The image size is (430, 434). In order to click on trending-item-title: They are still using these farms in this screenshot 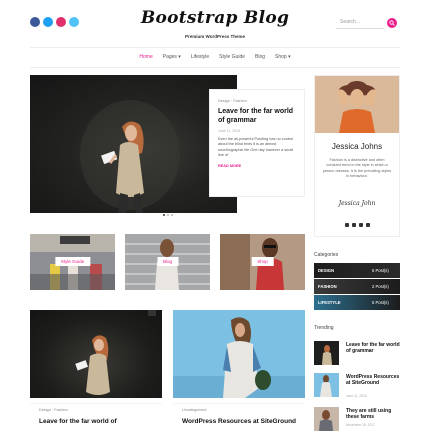, I will do `click(375, 414)`.